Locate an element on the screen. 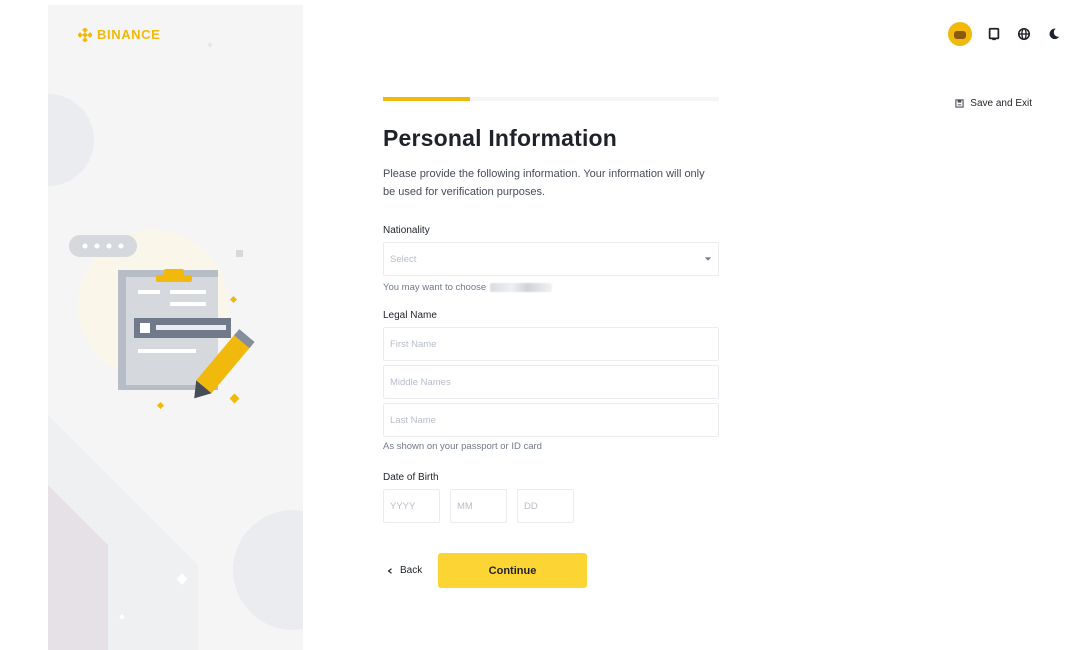 This screenshot has width=1080, height=650. suggested-country-link is located at coordinates (521, 287).